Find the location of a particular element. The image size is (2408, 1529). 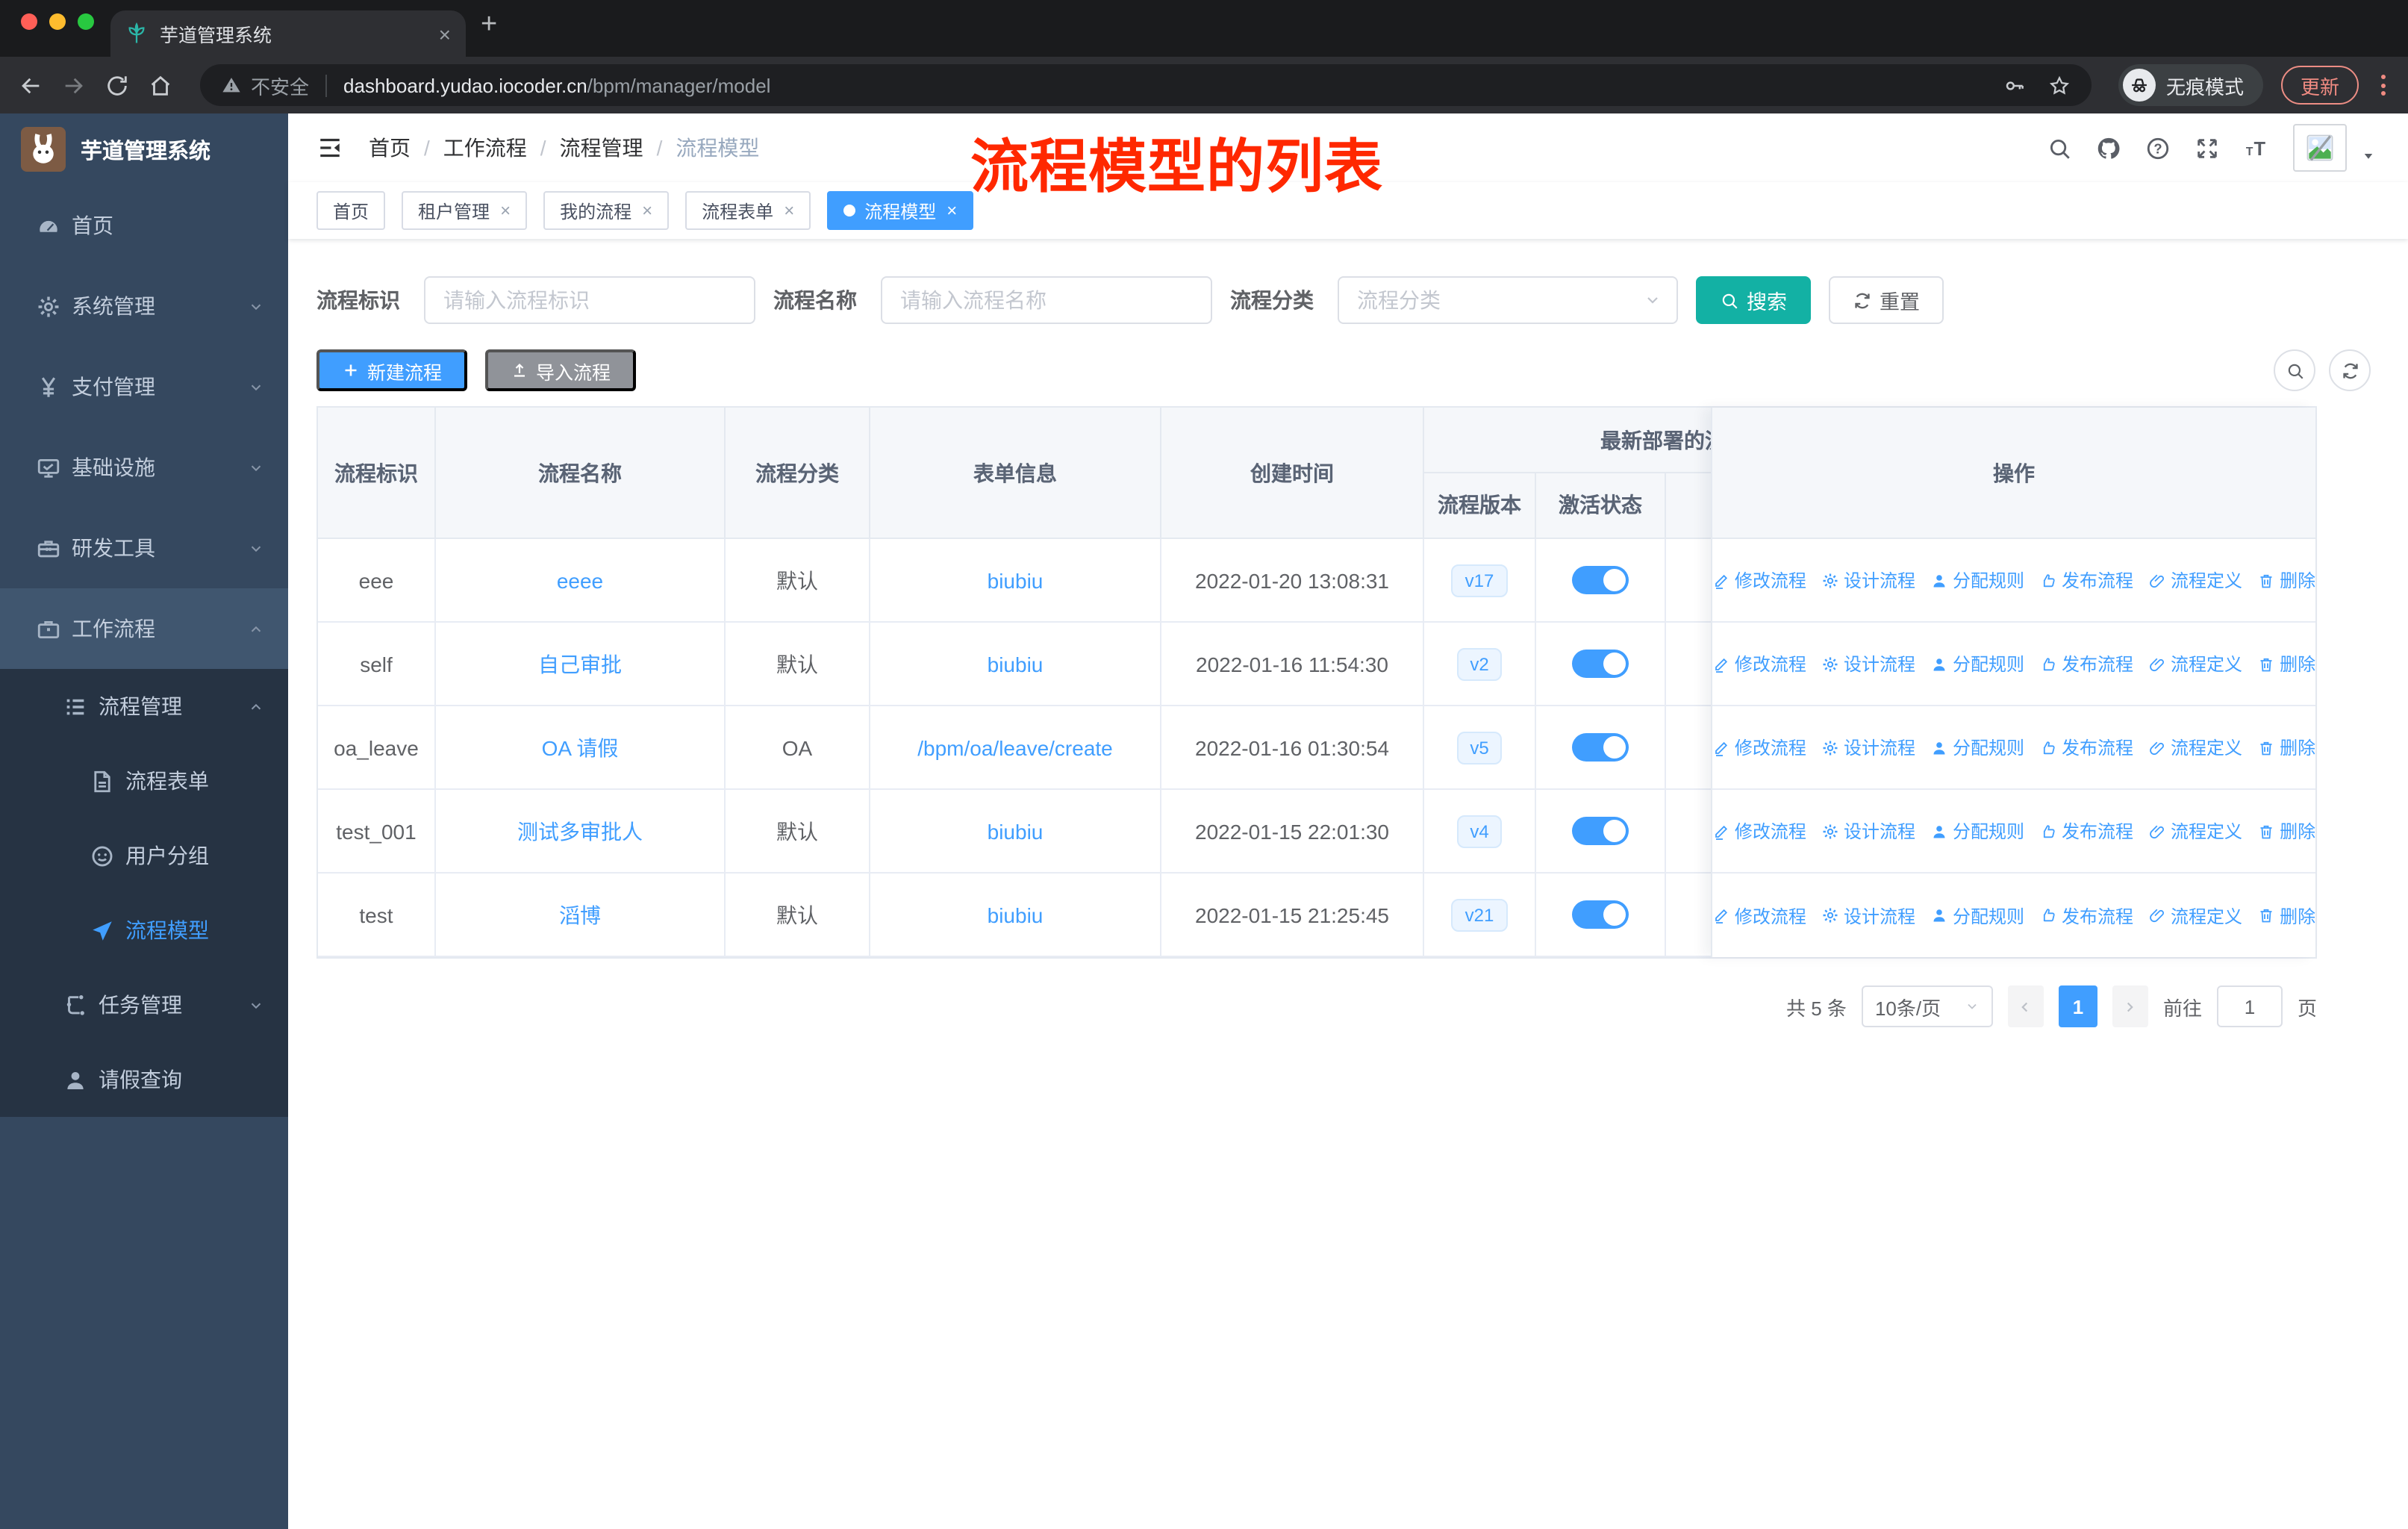

process-name-input is located at coordinates (1046, 300).